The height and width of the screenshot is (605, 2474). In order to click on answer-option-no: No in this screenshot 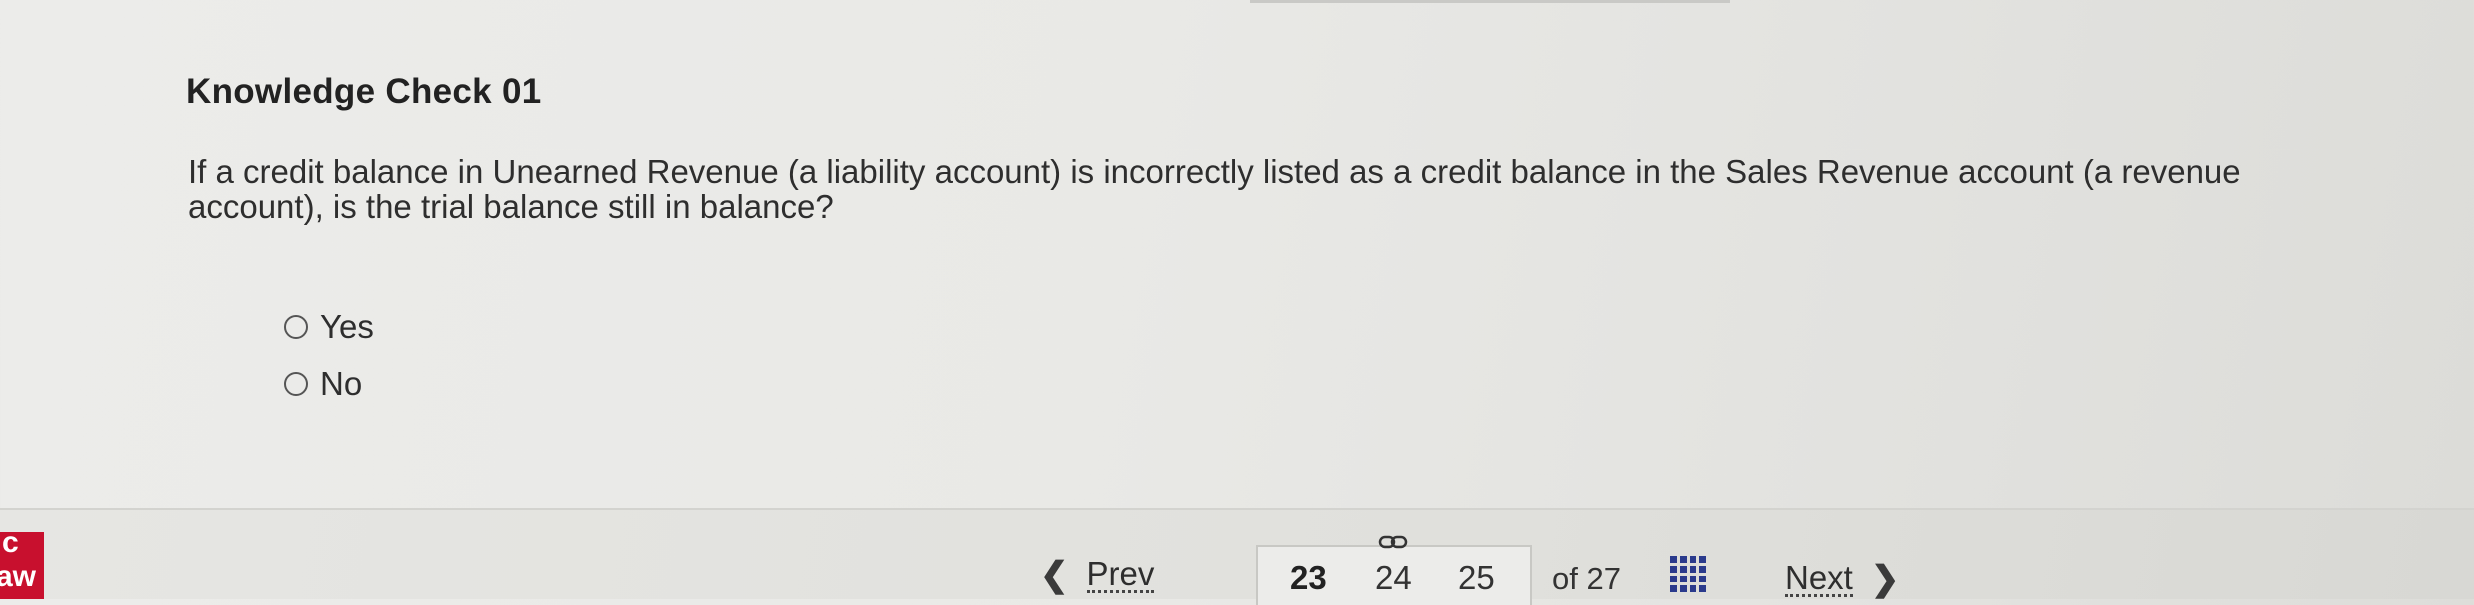, I will do `click(323, 384)`.